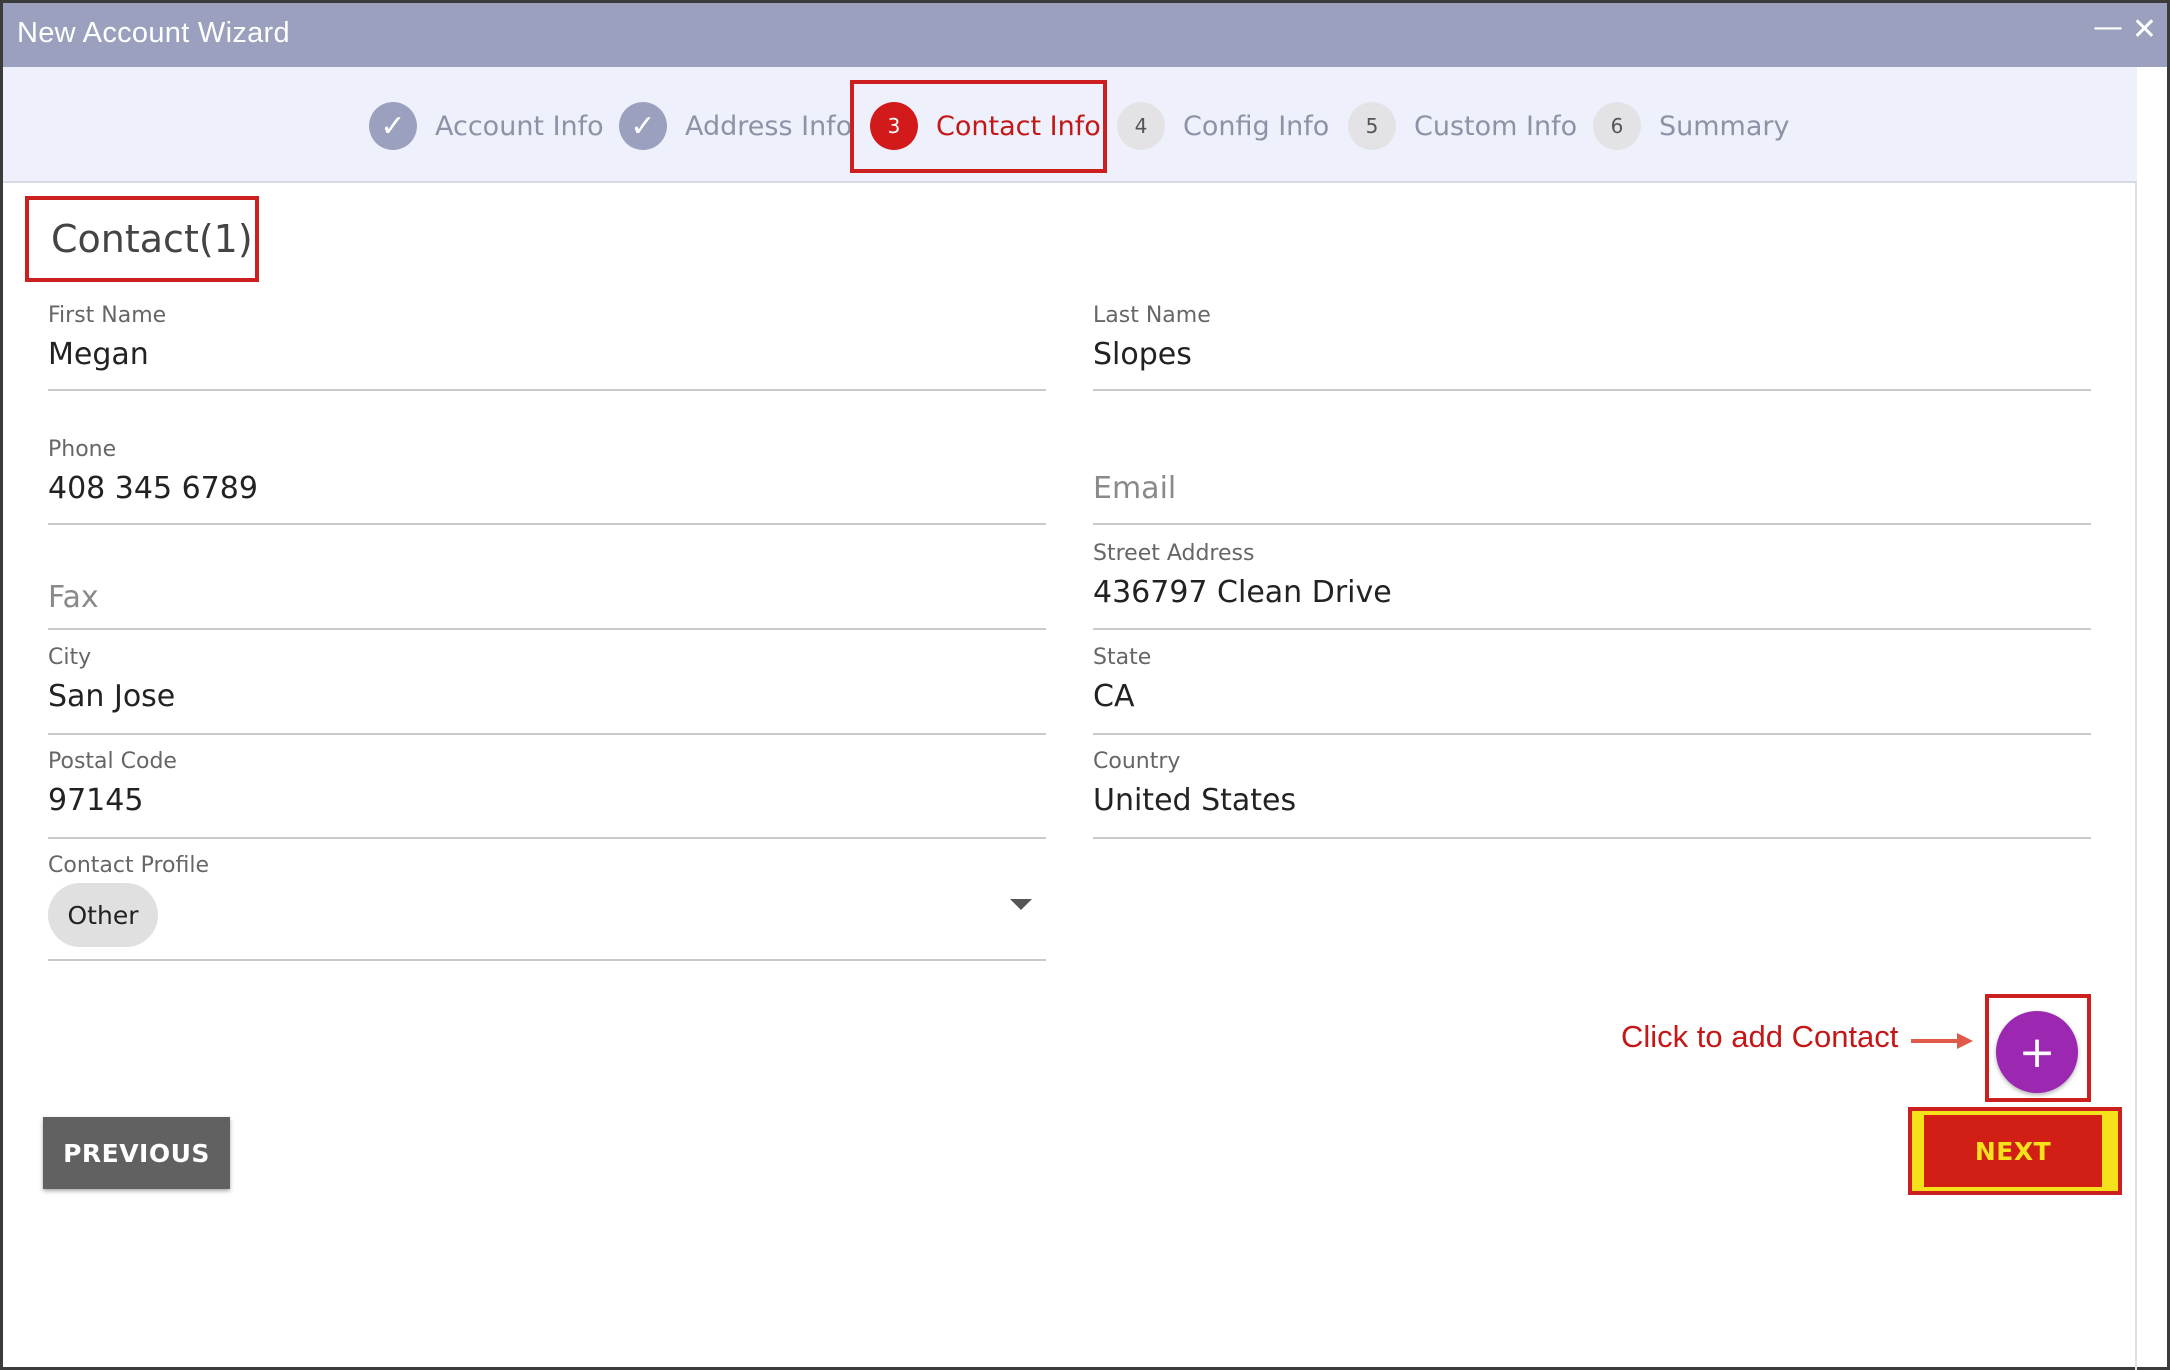  I want to click on field-value: CA, so click(1114, 696).